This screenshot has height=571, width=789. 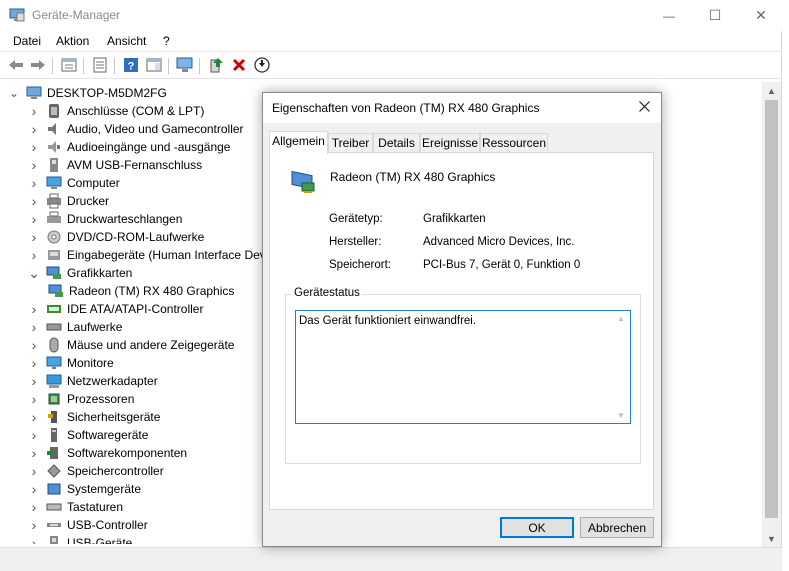 What do you see at coordinates (116, 237) in the screenshot?
I see `tree-category-item: › DVD/CD-ROM-Laufwerke` at bounding box center [116, 237].